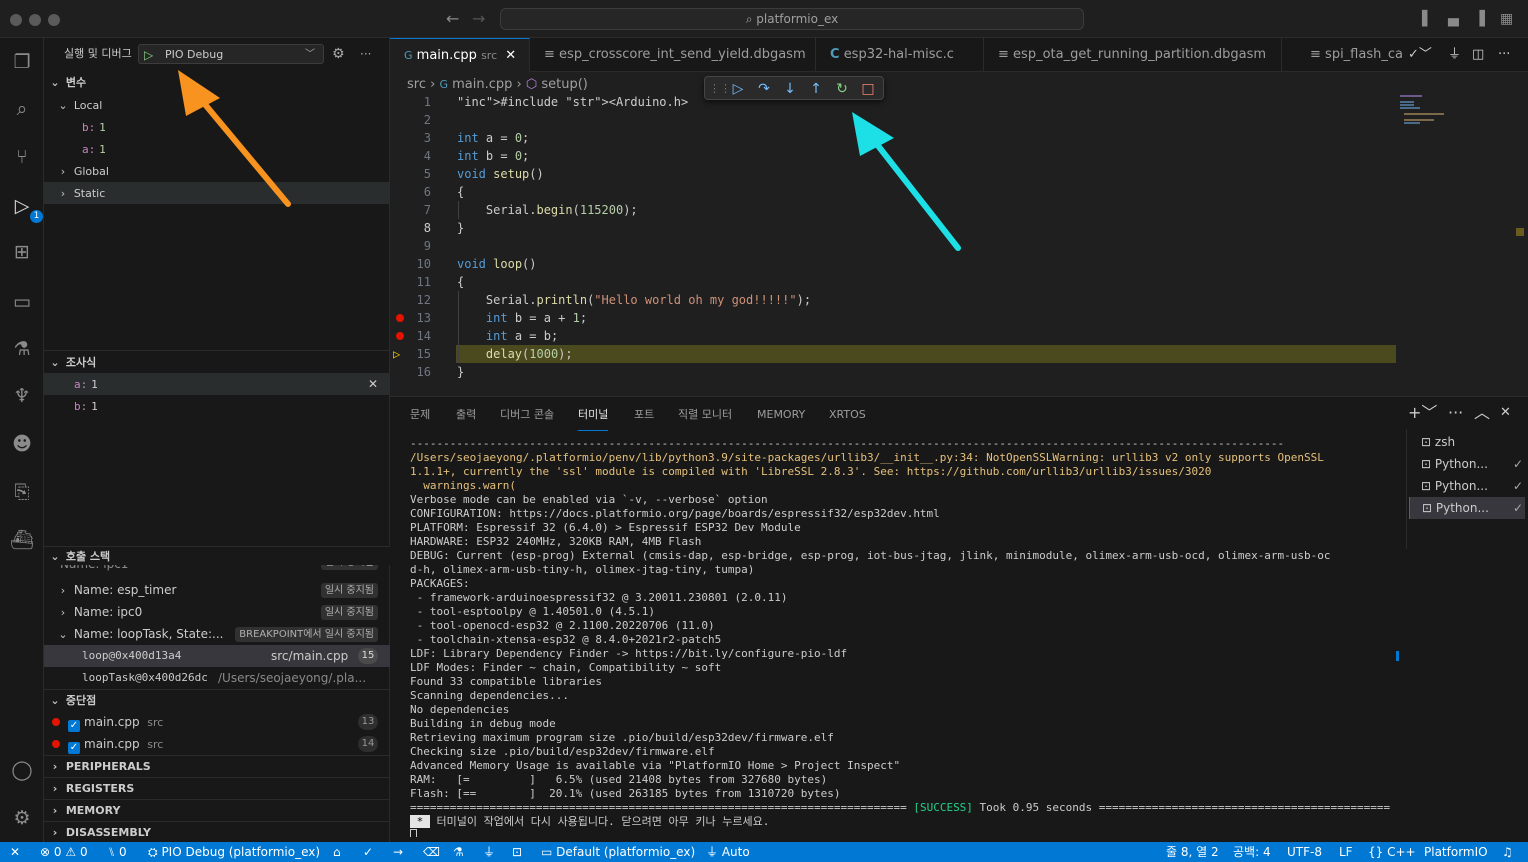  I want to click on scope-global: › Global, so click(217, 171).